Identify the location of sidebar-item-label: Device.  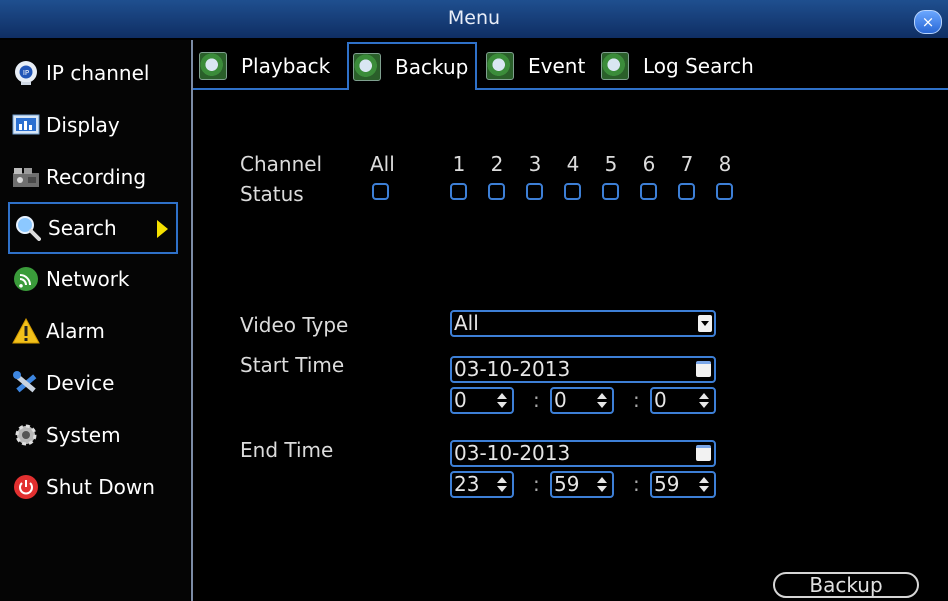
(80, 383).